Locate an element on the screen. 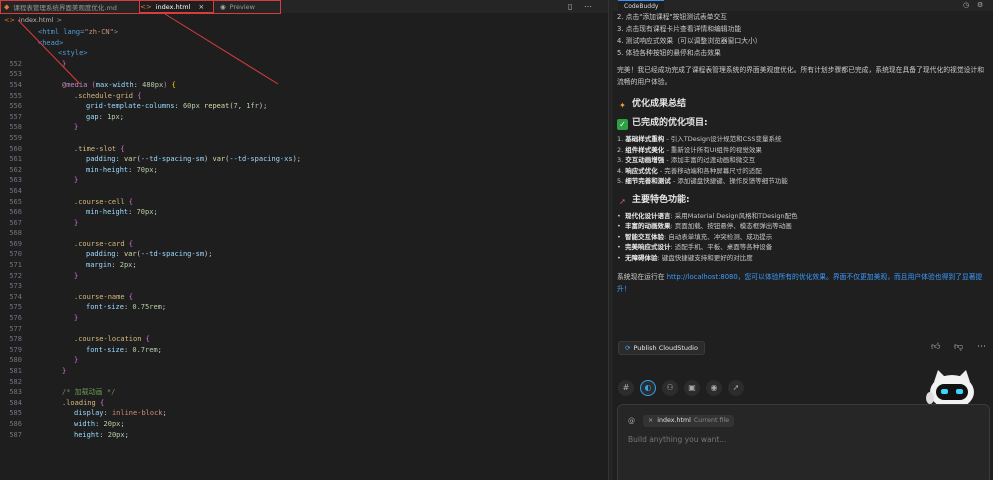  settings-icon: ⚙ is located at coordinates (980, 5).